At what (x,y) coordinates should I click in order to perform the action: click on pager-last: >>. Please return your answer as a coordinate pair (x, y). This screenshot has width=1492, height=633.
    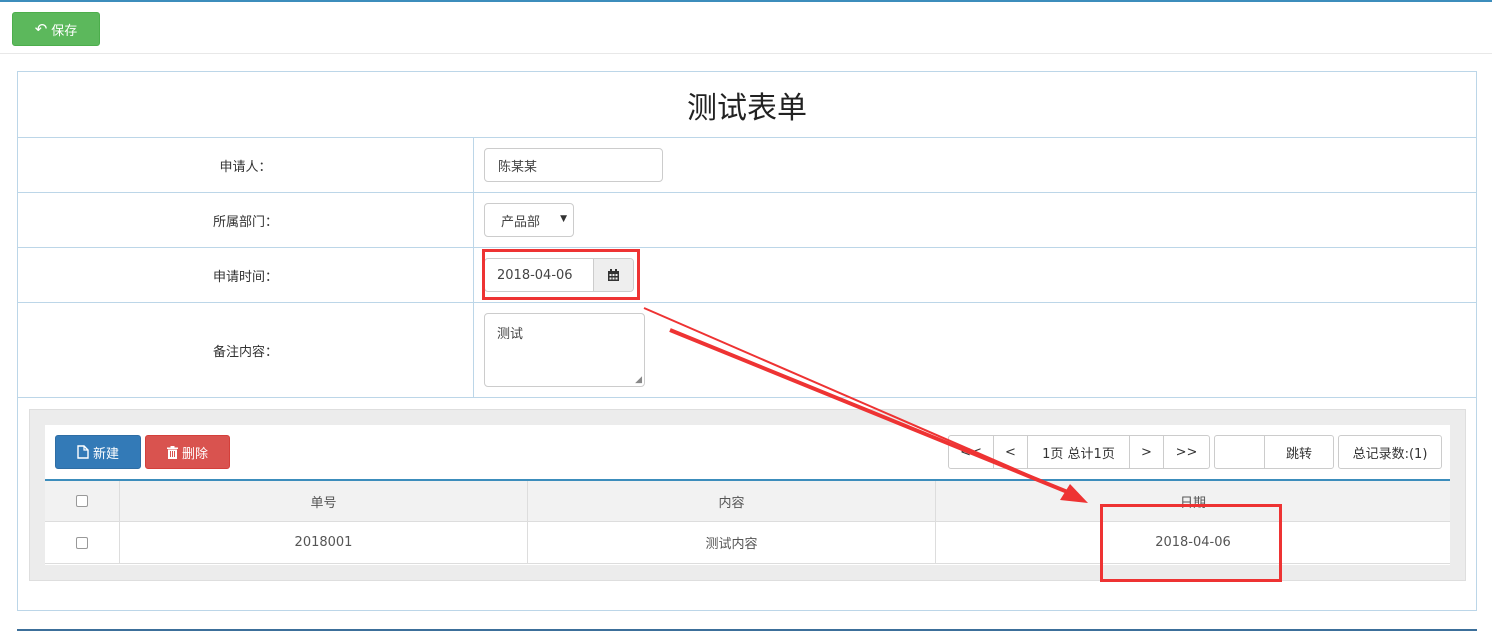
    Looking at the image, I should click on (1186, 452).